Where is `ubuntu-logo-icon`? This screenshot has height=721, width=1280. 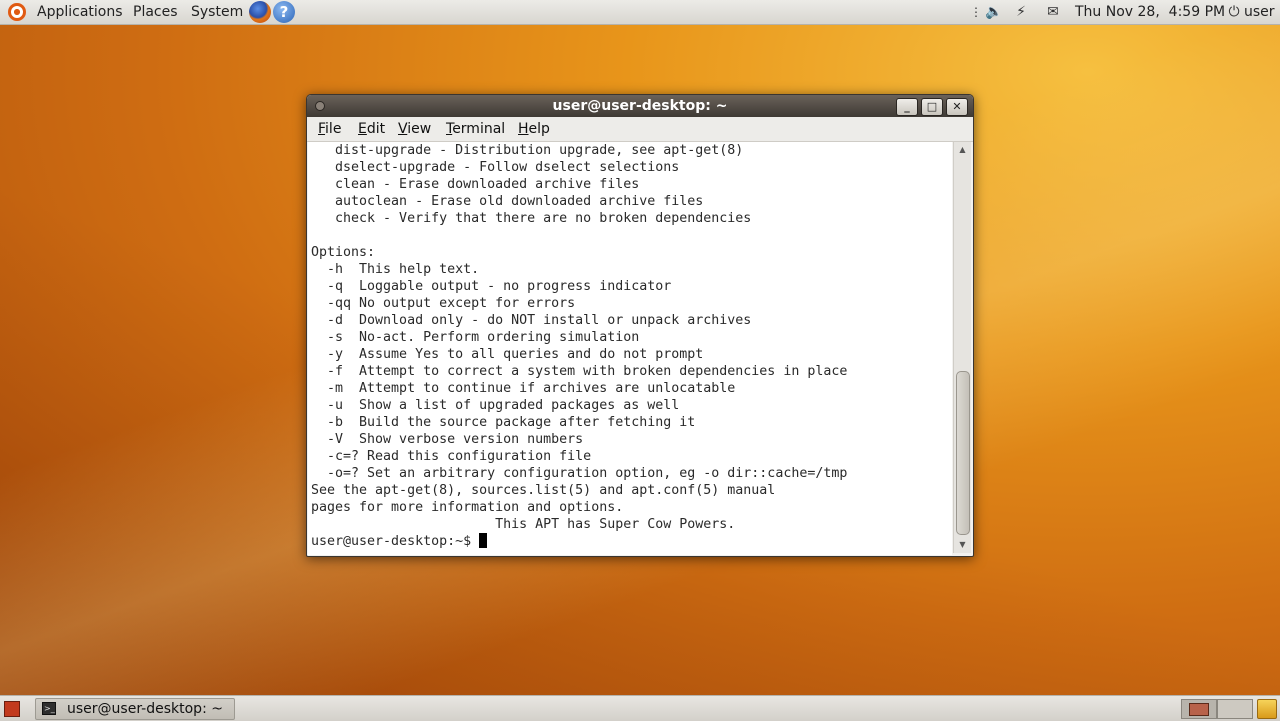 ubuntu-logo-icon is located at coordinates (17, 12).